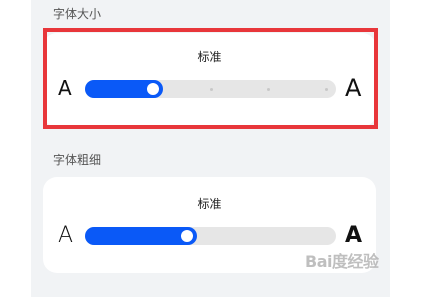 This screenshot has width=425, height=297. What do you see at coordinates (77, 14) in the screenshot?
I see `font-size-section-label: 字体大小` at bounding box center [77, 14].